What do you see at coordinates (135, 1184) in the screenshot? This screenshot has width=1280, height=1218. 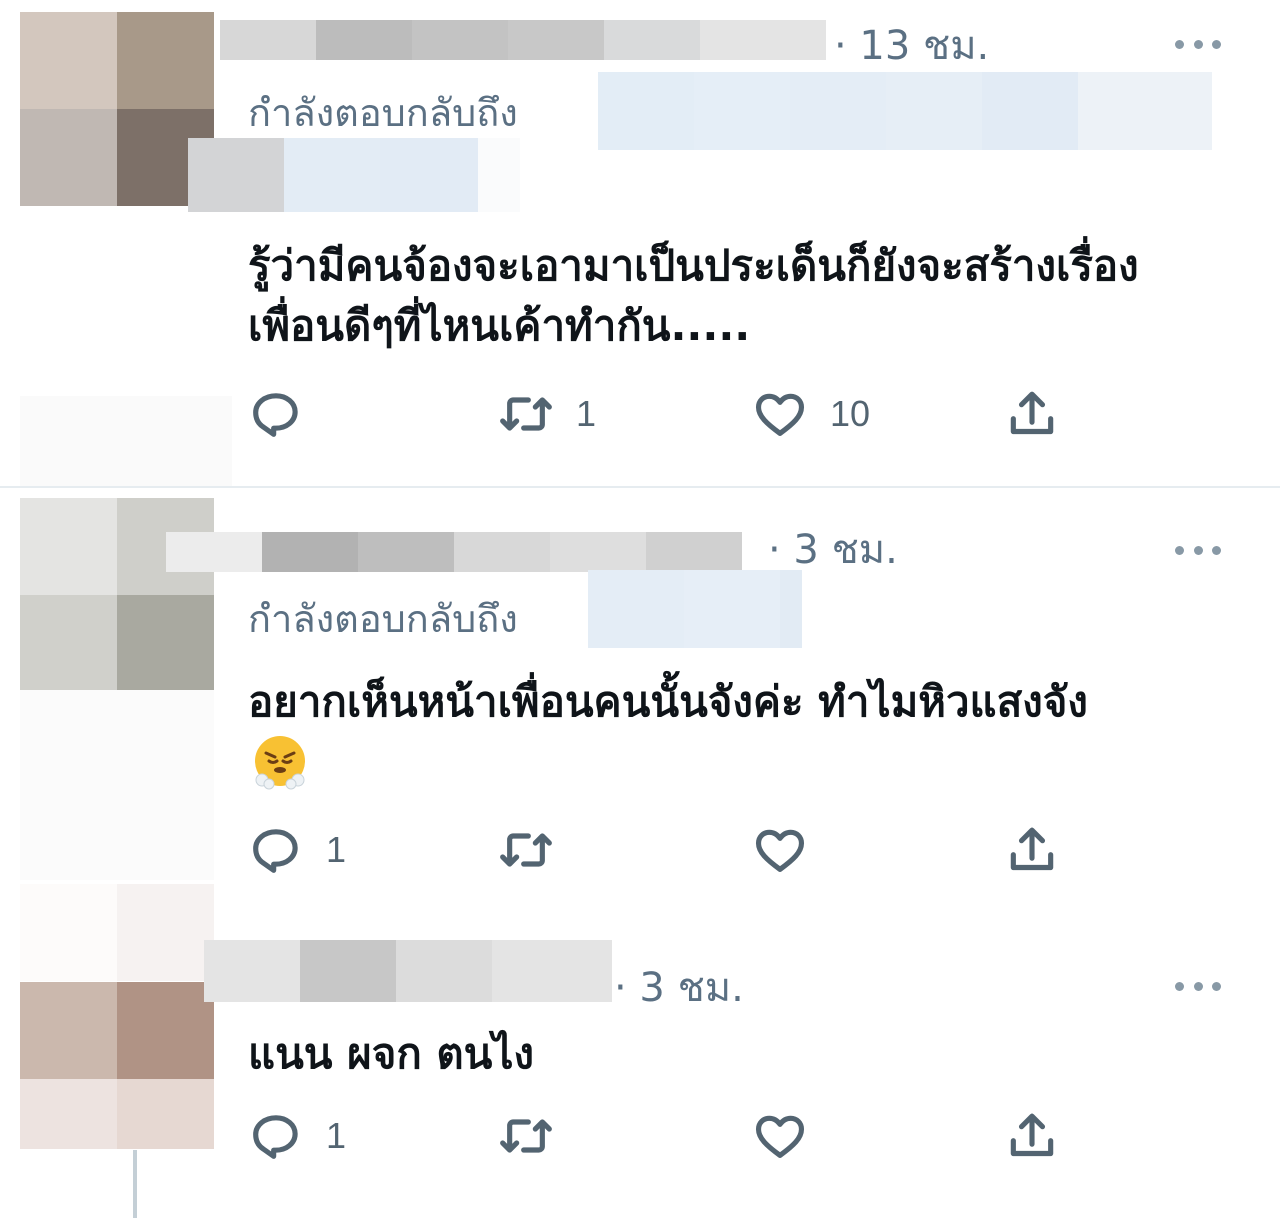 I see `thread-line` at bounding box center [135, 1184].